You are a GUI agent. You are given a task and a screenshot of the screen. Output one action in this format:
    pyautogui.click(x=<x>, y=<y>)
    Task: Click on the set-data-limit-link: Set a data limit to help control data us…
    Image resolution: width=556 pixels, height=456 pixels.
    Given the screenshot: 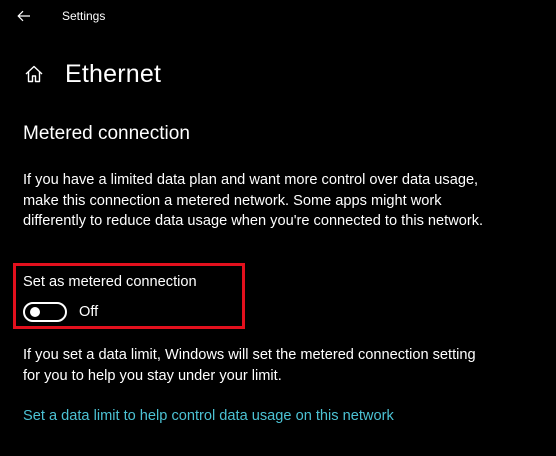 What is the action you would take?
    pyautogui.click(x=208, y=416)
    